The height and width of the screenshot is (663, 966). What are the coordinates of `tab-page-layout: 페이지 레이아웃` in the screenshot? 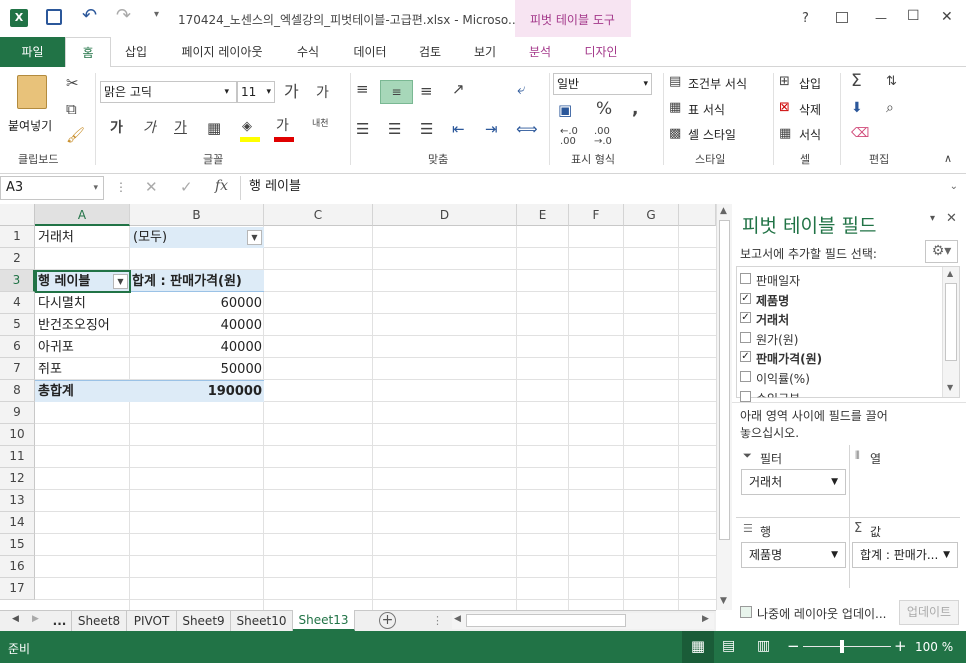 It's located at (222, 52).